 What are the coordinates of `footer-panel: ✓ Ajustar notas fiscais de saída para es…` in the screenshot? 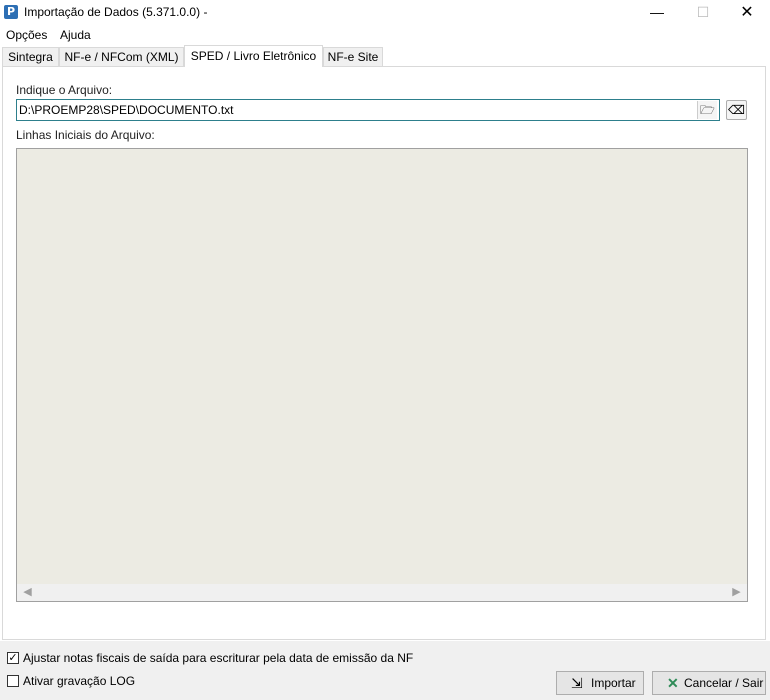 It's located at (385, 670).